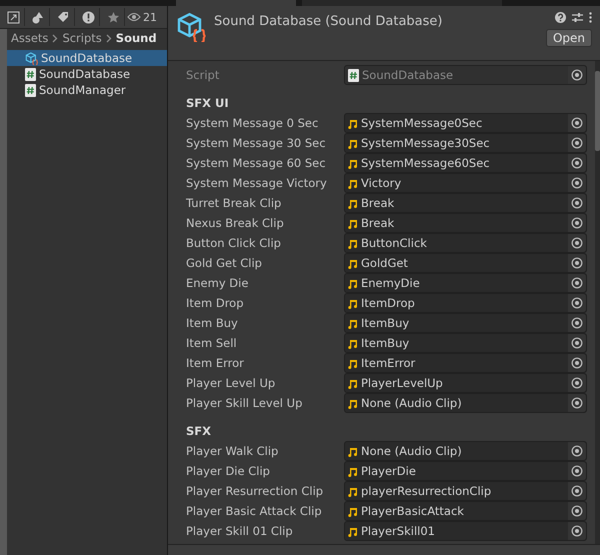 The height and width of the screenshot is (555, 600). I want to click on star-icon, so click(113, 17).